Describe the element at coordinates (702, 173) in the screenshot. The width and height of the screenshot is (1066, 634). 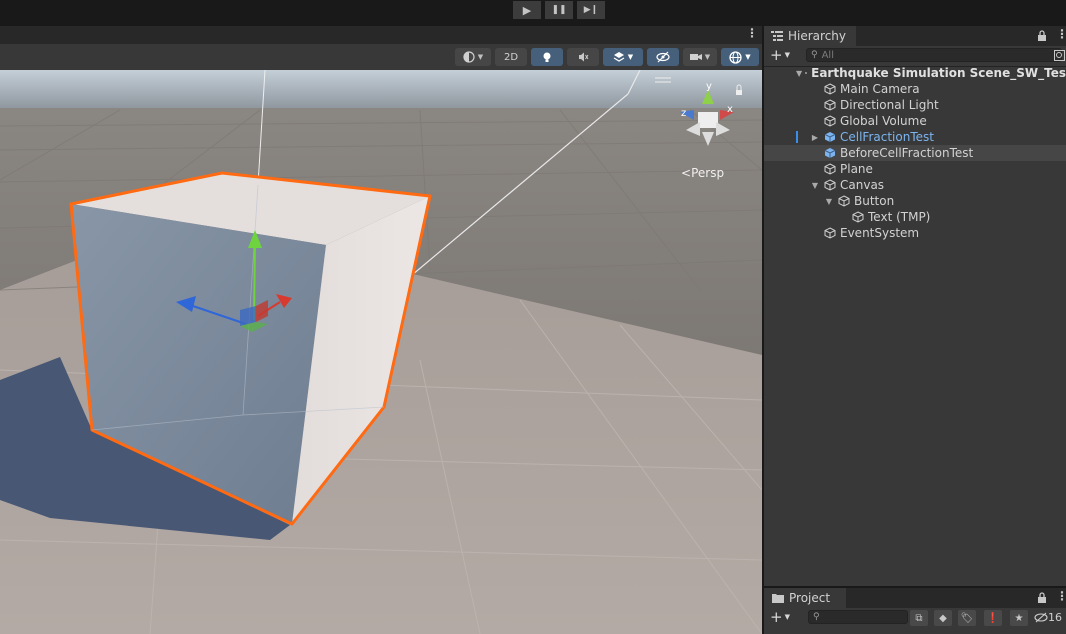
I see `view-mode-label: <Persp` at that location.